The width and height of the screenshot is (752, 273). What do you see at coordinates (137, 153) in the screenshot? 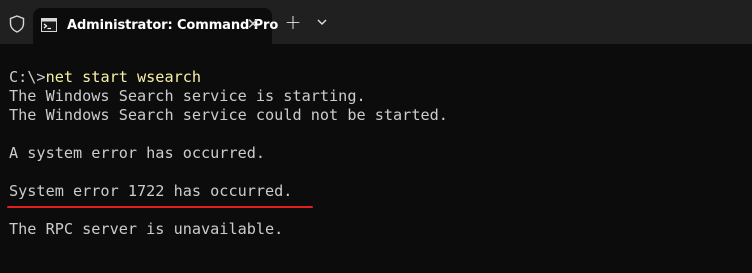
I see `output-line: A system error has occurred.` at bounding box center [137, 153].